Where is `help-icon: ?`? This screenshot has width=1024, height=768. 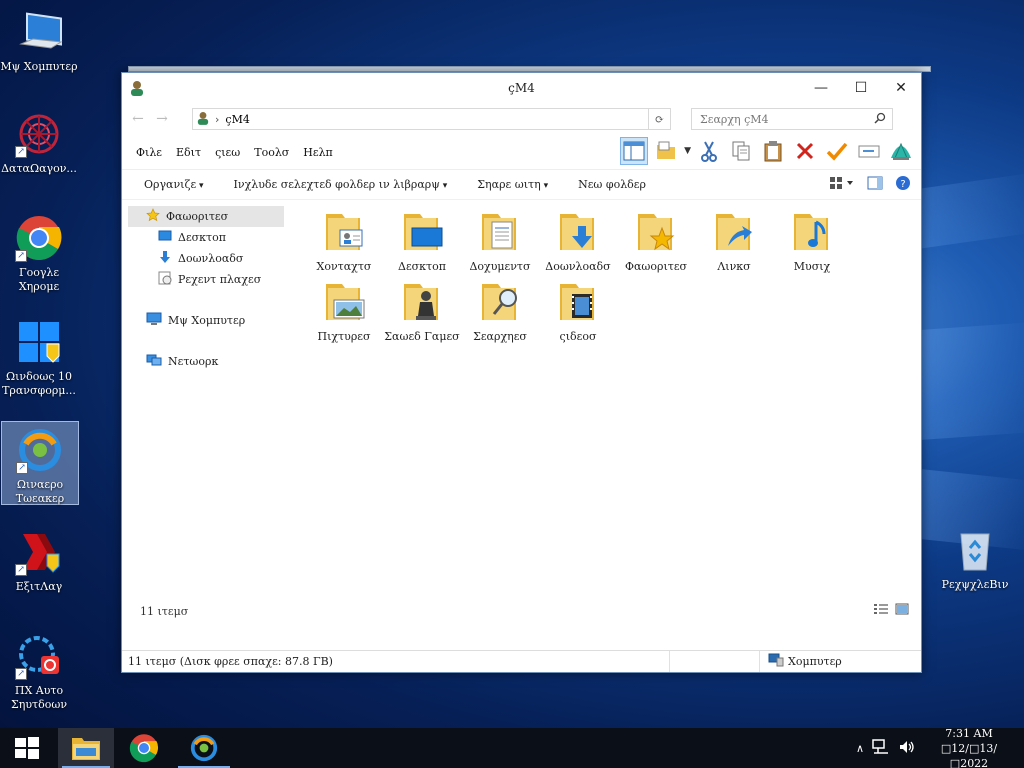
help-icon: ? is located at coordinates (903, 184).